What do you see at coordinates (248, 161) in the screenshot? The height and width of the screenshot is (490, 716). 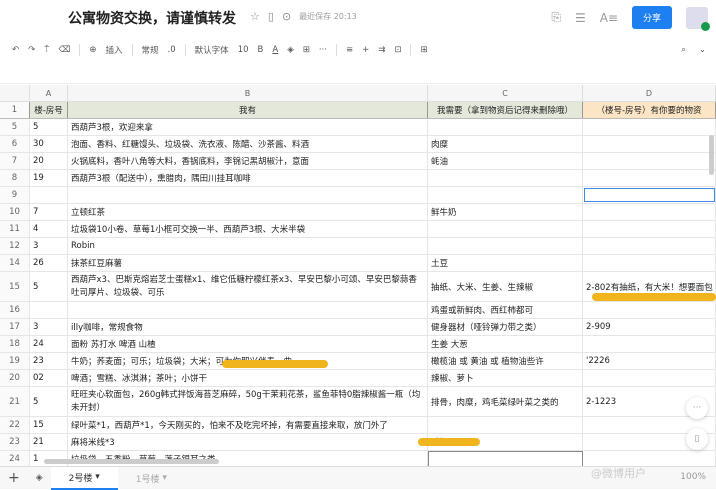 I see `cell-b: 火锅底料，香叶八角等大料，香锅底料，李锦记黑胡椒汁，意面` at bounding box center [248, 161].